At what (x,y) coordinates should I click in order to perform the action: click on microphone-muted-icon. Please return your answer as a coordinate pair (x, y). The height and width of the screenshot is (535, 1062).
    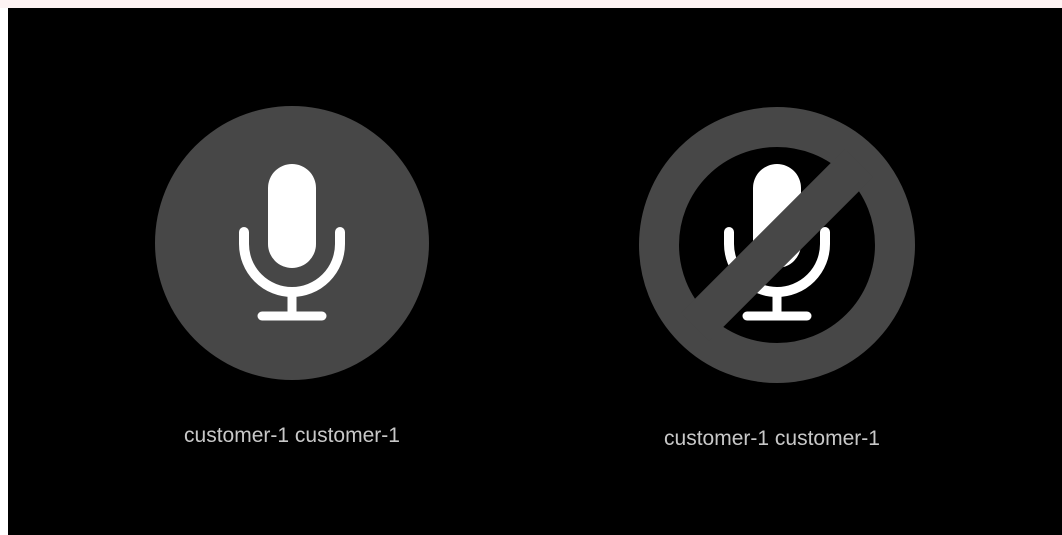
    Looking at the image, I should click on (777, 245).